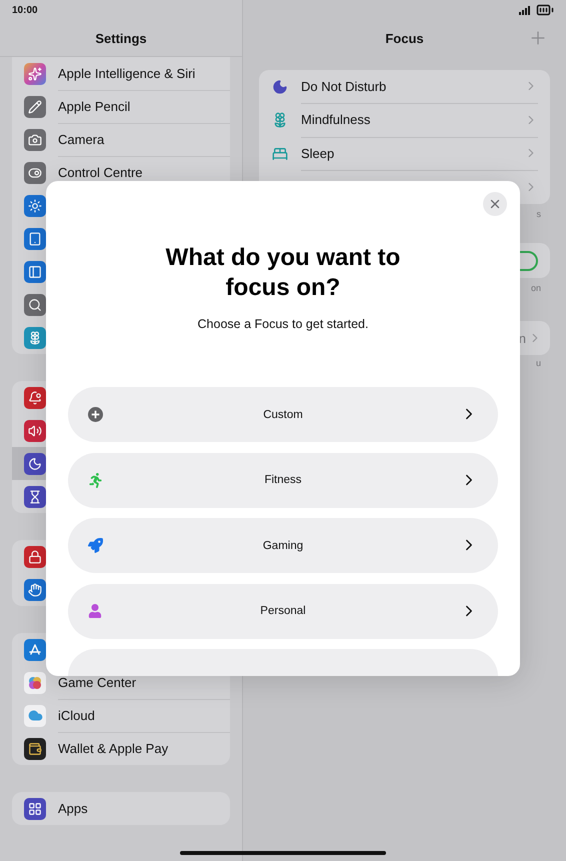 The image size is (566, 861). I want to click on settings-label: Apple Intelligence & Siri, so click(127, 73).